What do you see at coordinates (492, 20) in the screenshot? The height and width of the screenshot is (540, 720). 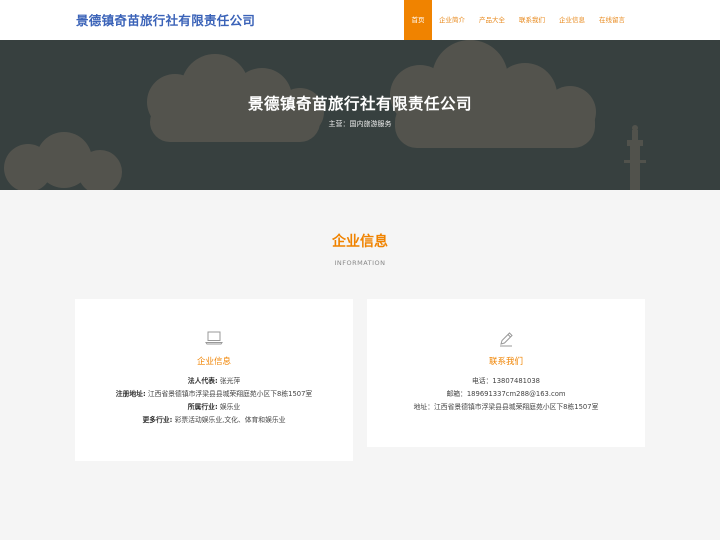 I see `nav-item-products: 产品大全` at bounding box center [492, 20].